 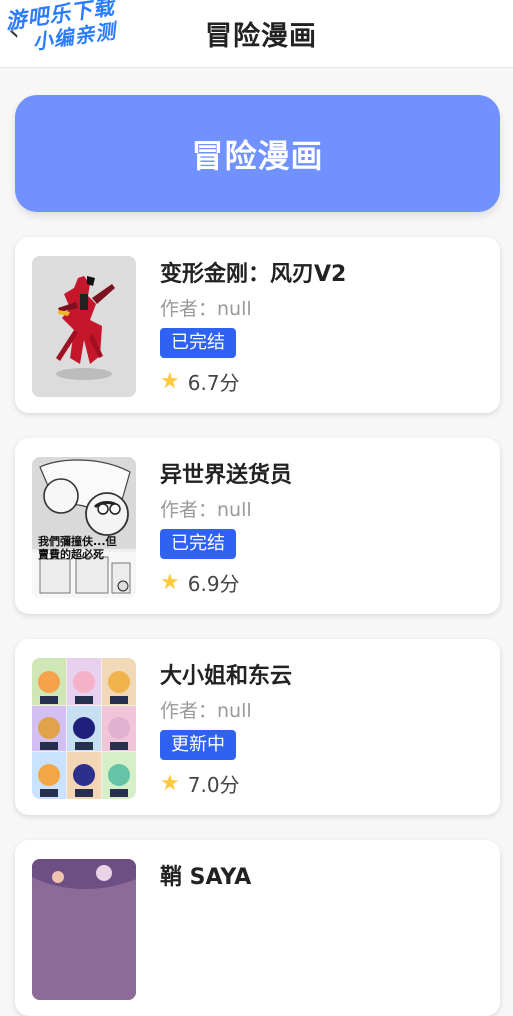 I want to click on manga-grid-icon, so click(x=84, y=728).